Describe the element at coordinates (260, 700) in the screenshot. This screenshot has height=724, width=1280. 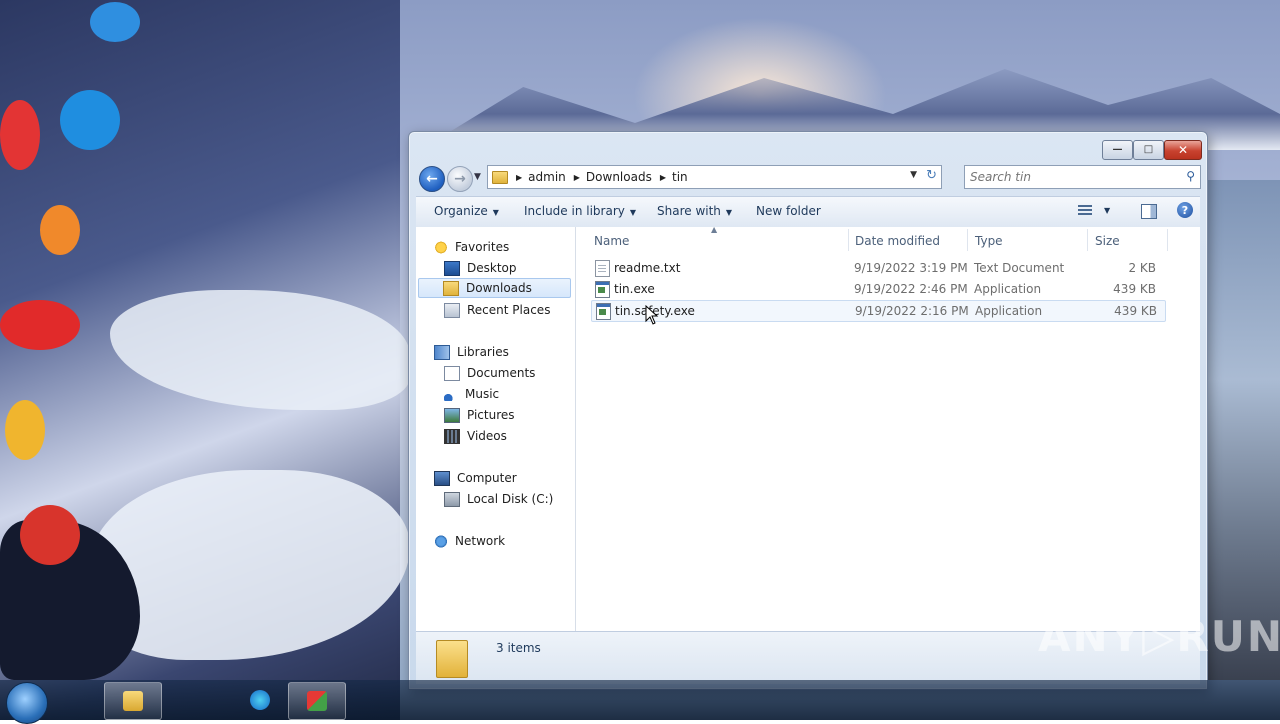
I see `taskbar-edge-button` at that location.